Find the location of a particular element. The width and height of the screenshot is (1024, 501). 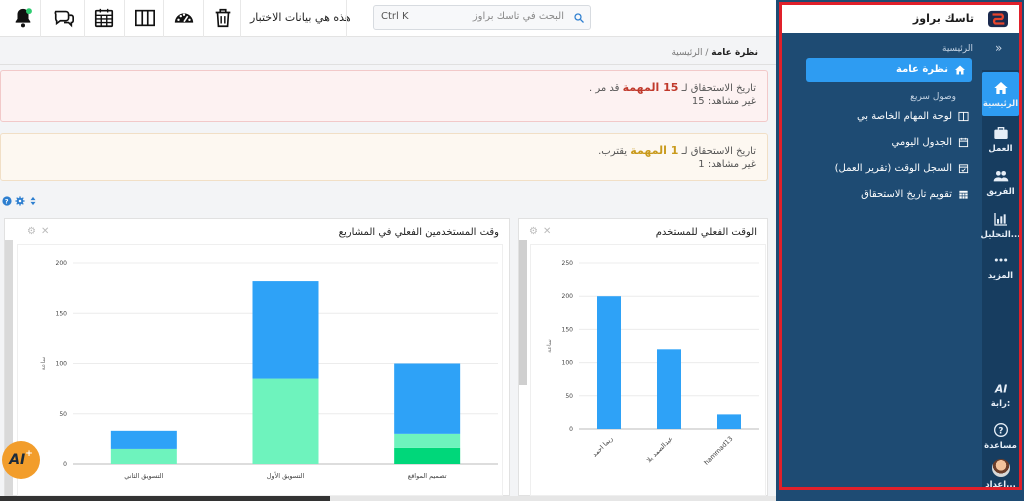

search-icon is located at coordinates (579, 17).